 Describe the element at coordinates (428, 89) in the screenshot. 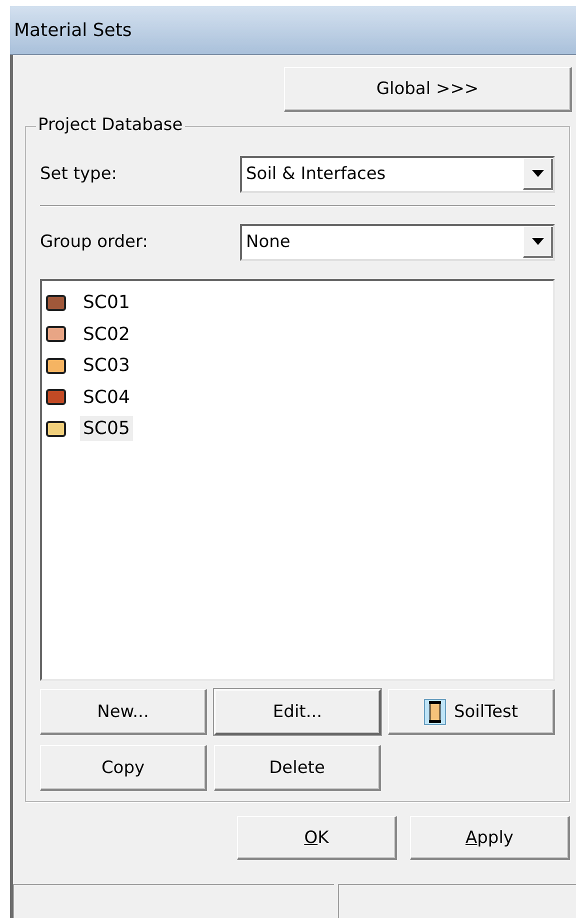

I see `global-button: Global >>>` at that location.